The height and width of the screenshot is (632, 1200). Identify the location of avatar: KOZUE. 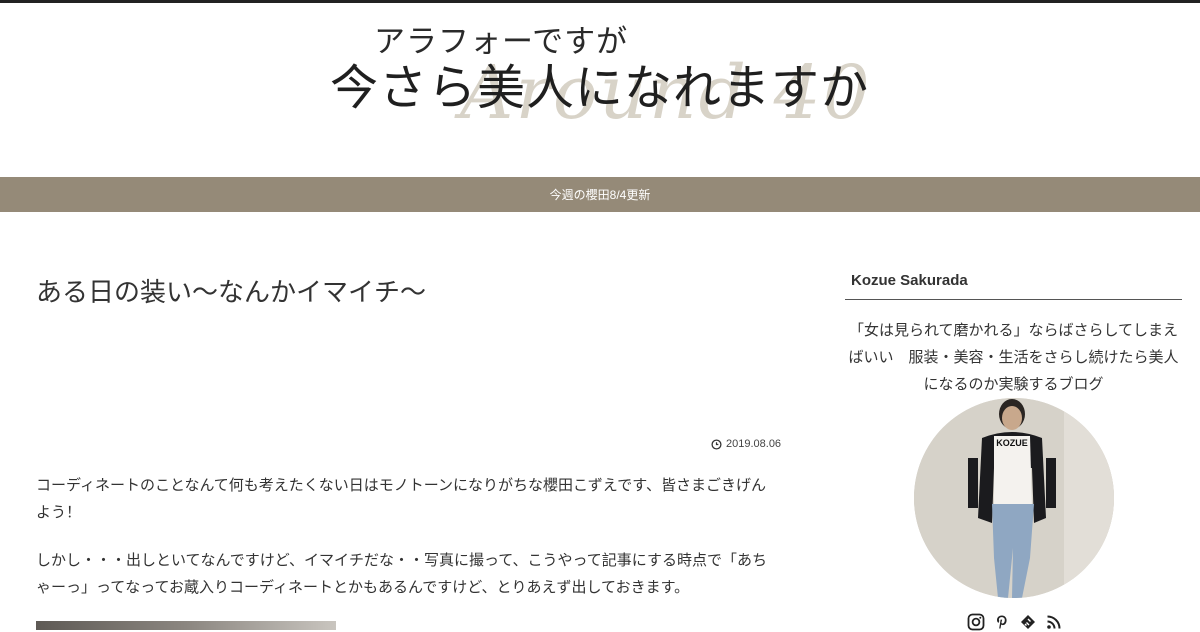
(1014, 498).